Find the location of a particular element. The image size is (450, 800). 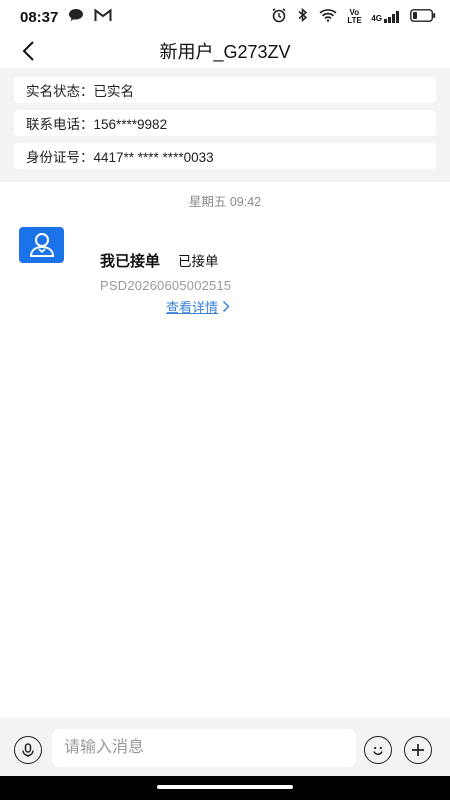

verification-status: 实名状态：已实名 is located at coordinates (225, 90).